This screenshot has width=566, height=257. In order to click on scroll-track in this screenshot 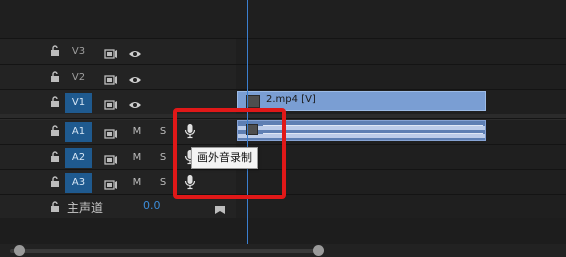, I will do `click(165, 251)`.